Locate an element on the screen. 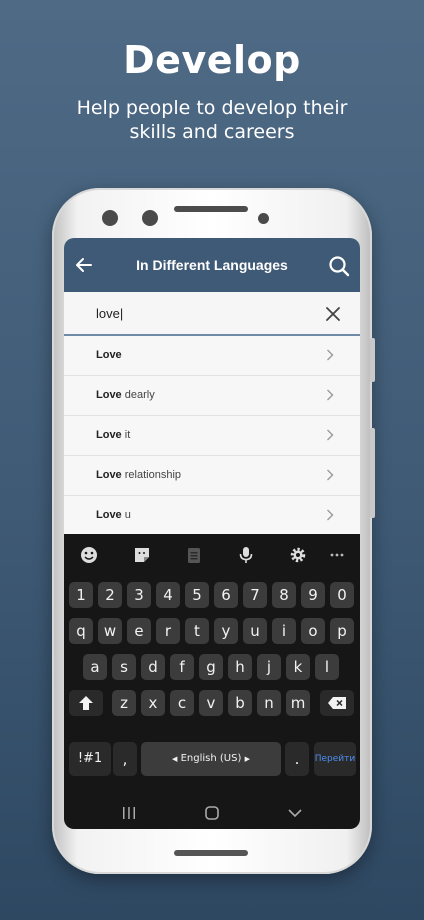 The width and height of the screenshot is (424, 920). mic-icon is located at coordinates (246, 555).